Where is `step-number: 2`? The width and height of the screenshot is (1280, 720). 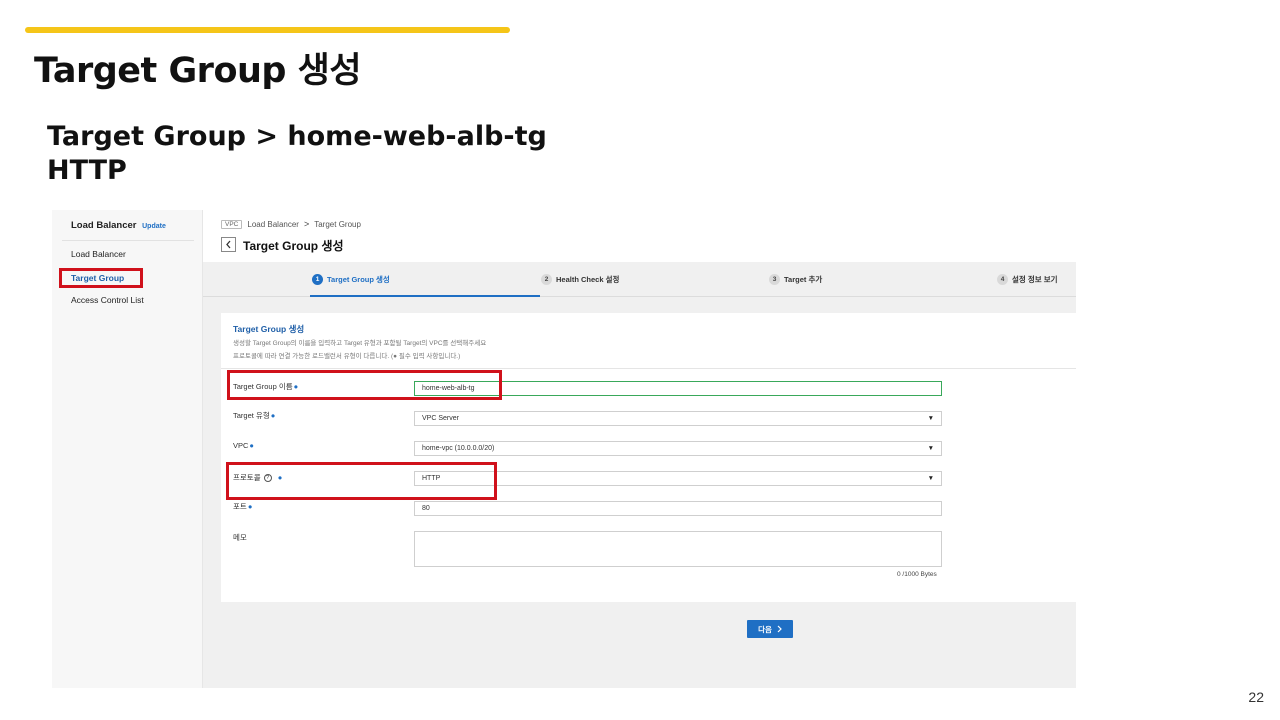 step-number: 2 is located at coordinates (546, 279).